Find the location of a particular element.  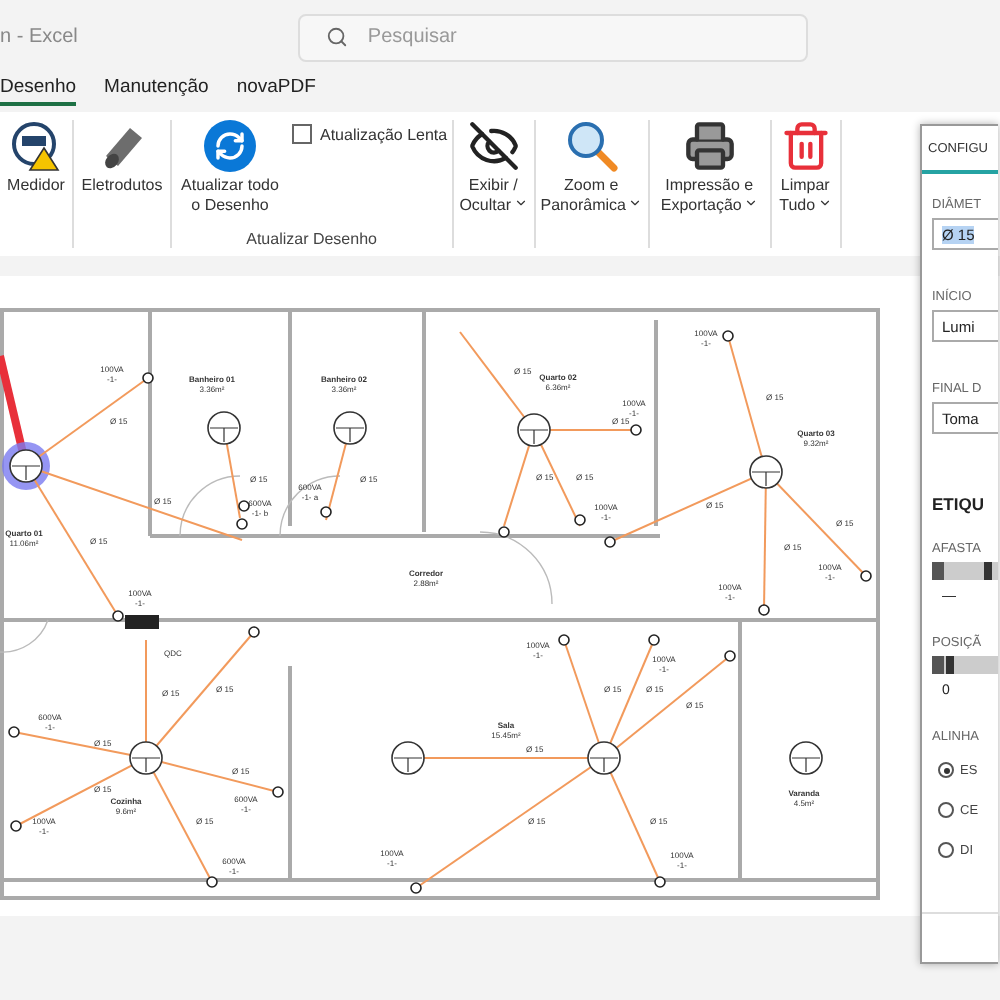

ribbon-button: Limpar Tudo is located at coordinates (805, 184).